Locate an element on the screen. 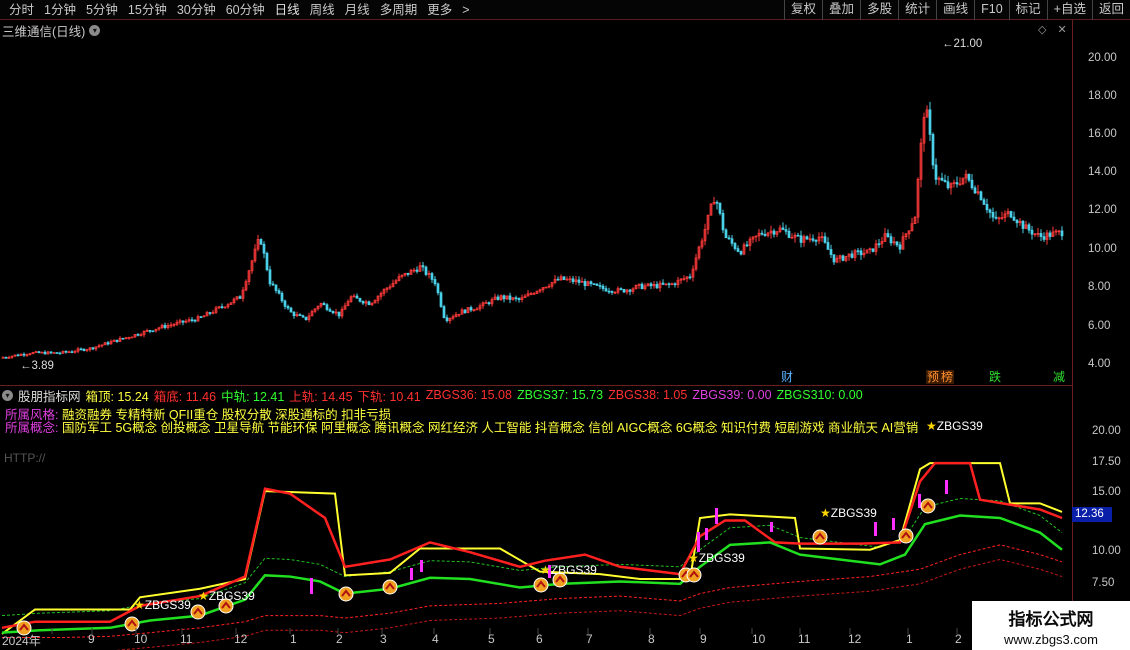 This screenshot has width=1130, height=650. date-label-13: 9 is located at coordinates (703, 639).